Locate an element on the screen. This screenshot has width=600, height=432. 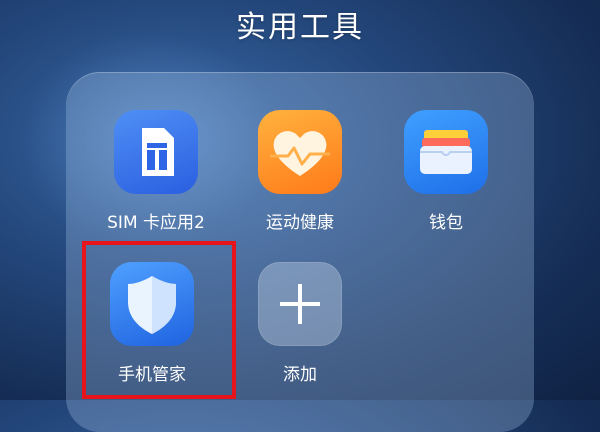
app-sim-card: SIM 卡应用2 is located at coordinates (156, 175).